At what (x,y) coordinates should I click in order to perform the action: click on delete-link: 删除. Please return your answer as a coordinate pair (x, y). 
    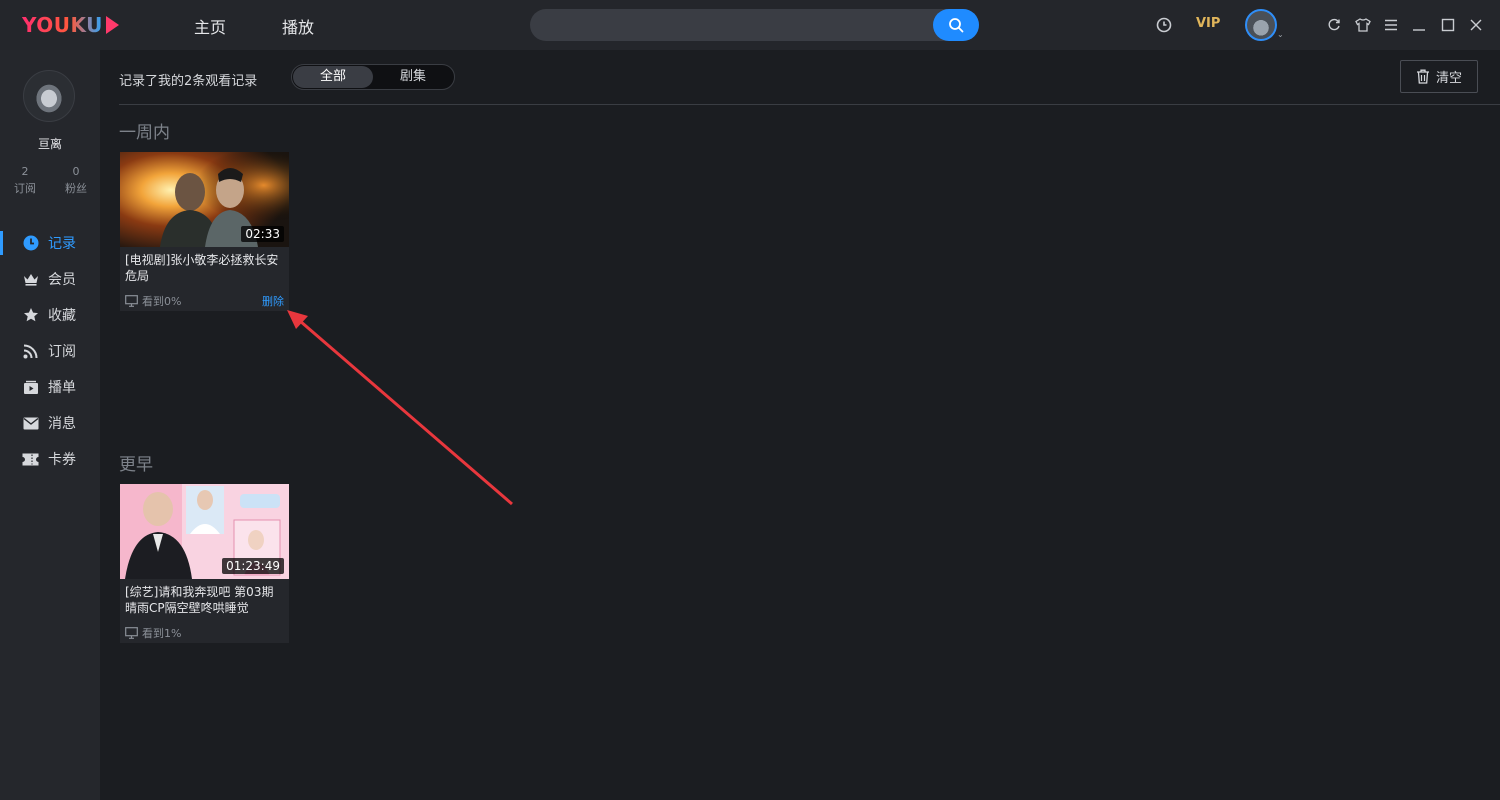
    Looking at the image, I should click on (273, 301).